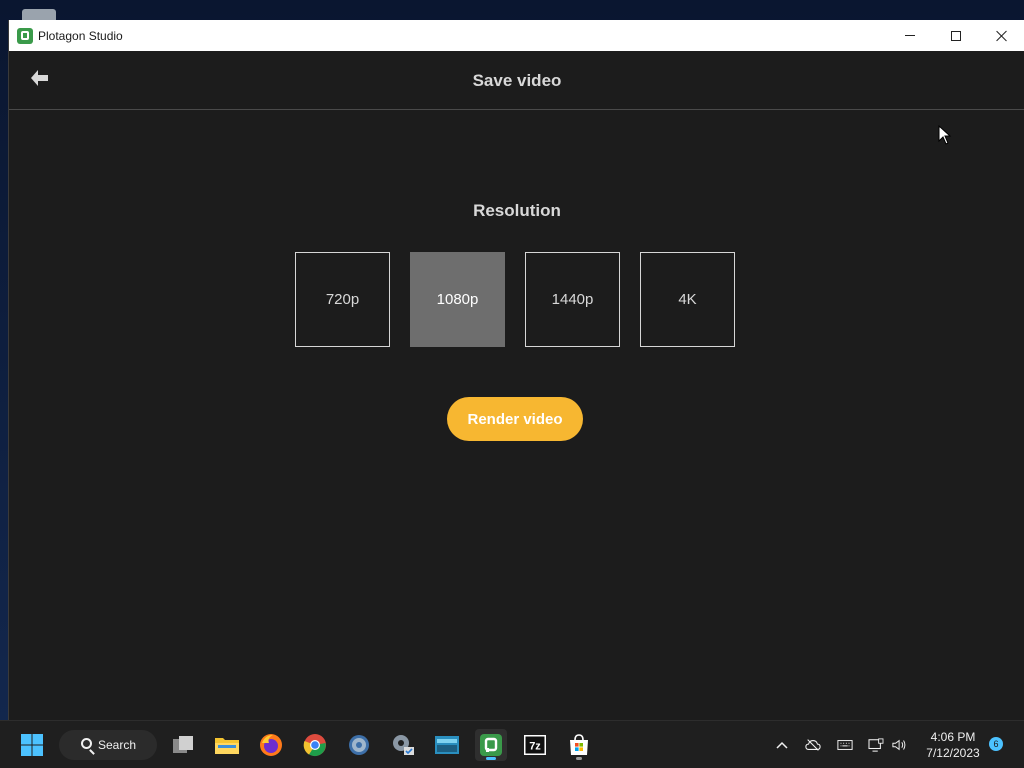 The width and height of the screenshot is (1024, 768). What do you see at coordinates (687, 299) in the screenshot?
I see `resolution-option-4k: 4K` at bounding box center [687, 299].